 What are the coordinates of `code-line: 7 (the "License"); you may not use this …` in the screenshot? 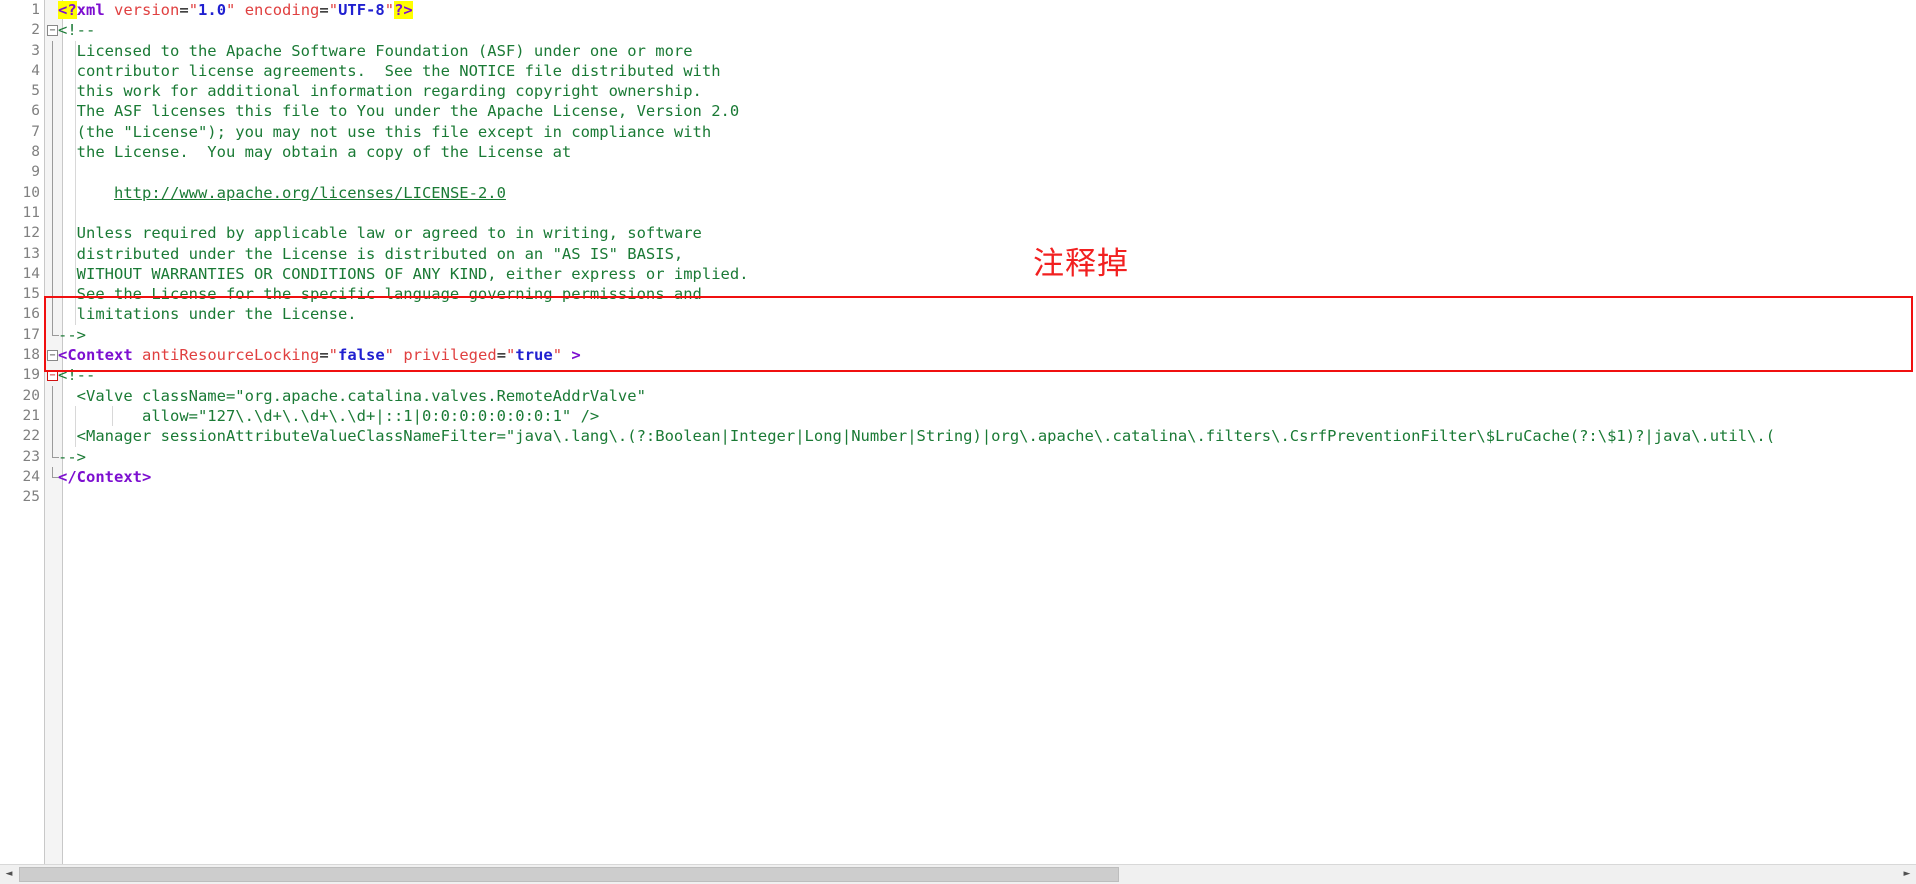 It's located at (958, 132).